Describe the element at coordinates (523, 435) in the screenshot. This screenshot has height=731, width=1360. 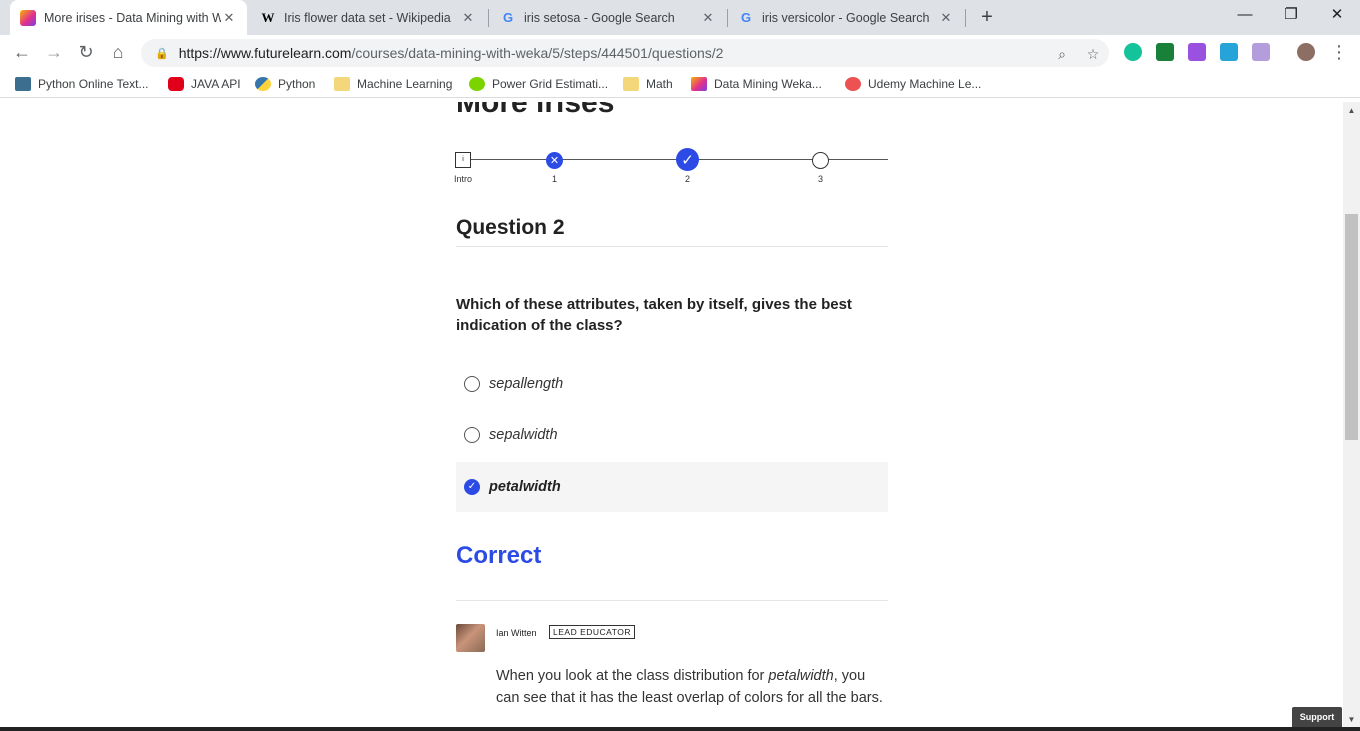
I see `option-label: sepalwidth` at that location.